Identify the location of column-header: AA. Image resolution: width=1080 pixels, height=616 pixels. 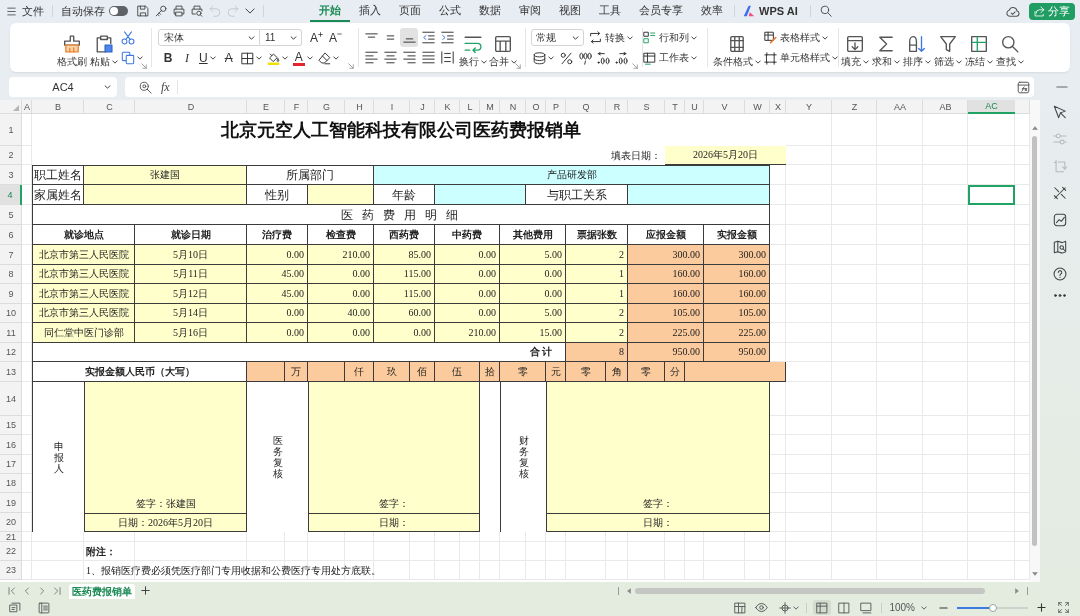
(900, 107).